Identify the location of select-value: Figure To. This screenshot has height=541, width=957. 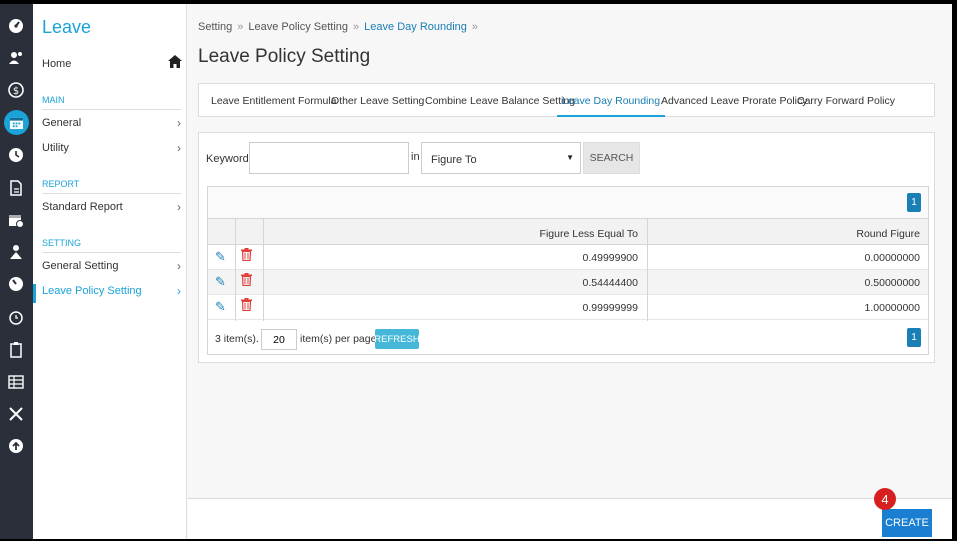
(454, 160).